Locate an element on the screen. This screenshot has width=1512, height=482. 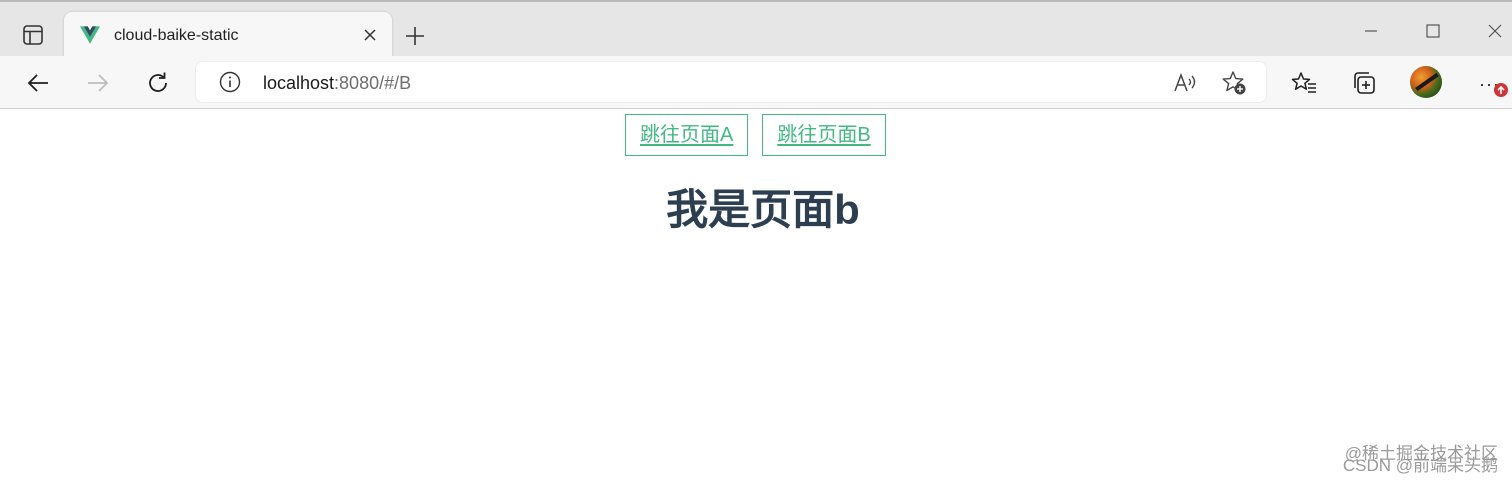
settings-more-button: ··· is located at coordinates (1491, 83).